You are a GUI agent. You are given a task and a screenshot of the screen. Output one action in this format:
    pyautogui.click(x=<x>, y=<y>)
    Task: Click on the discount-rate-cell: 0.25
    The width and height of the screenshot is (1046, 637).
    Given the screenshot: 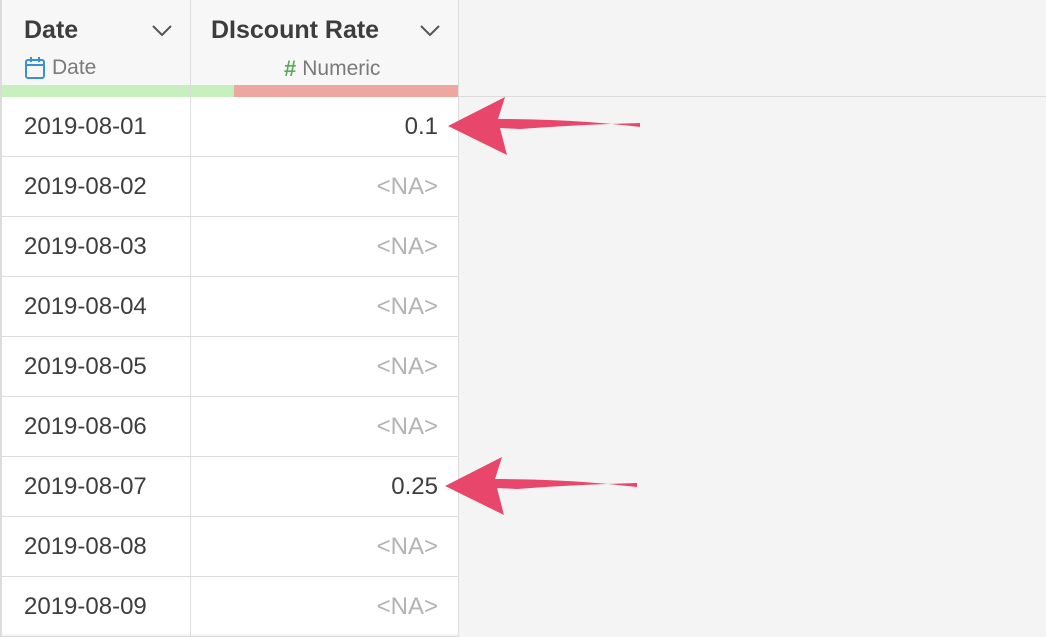 What is the action you would take?
    pyautogui.click(x=325, y=487)
    